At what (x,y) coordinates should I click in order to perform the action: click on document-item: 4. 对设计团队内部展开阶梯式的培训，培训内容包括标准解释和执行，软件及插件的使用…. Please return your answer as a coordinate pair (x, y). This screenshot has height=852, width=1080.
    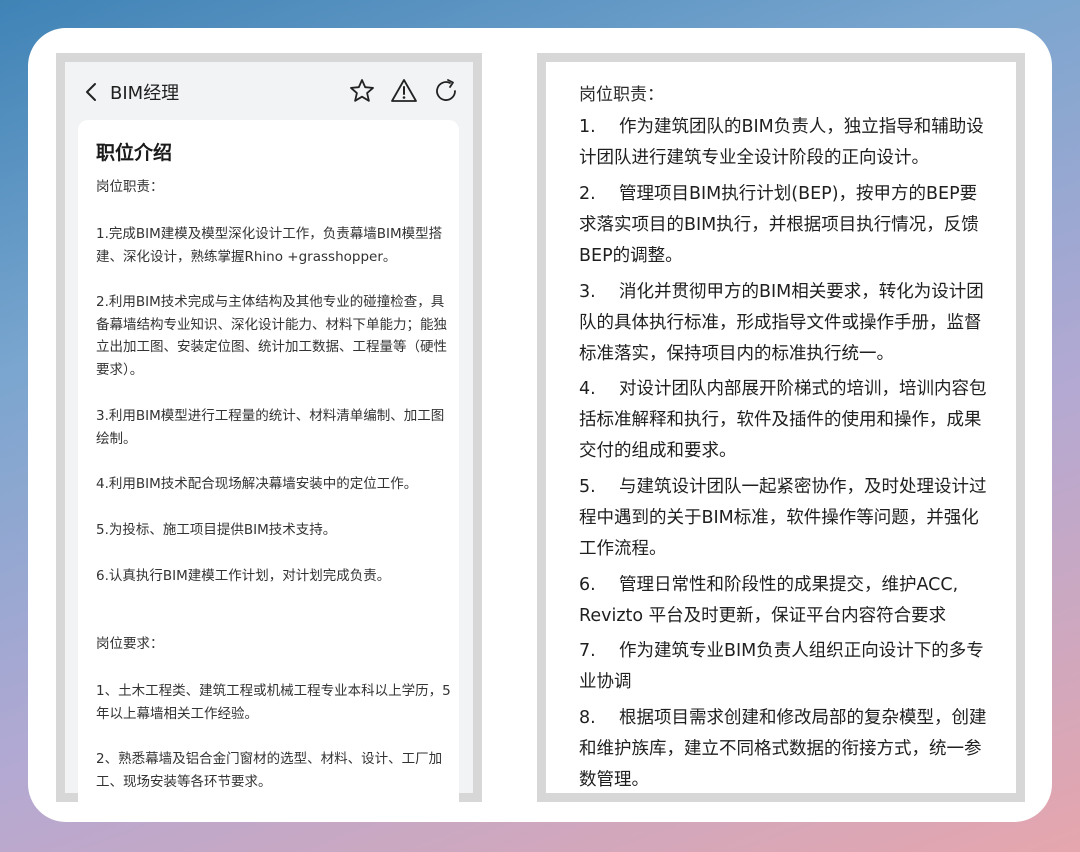
    Looking at the image, I should click on (783, 420).